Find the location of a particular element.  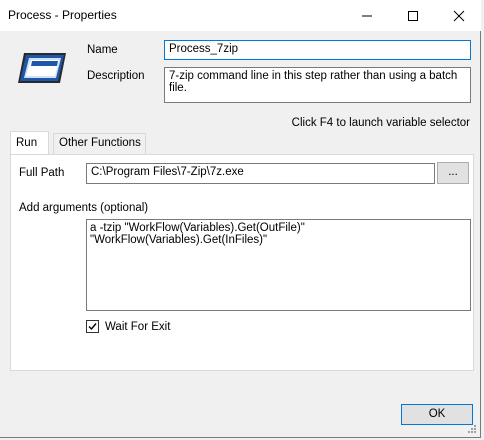

minimize-icon is located at coordinates (367, 16).